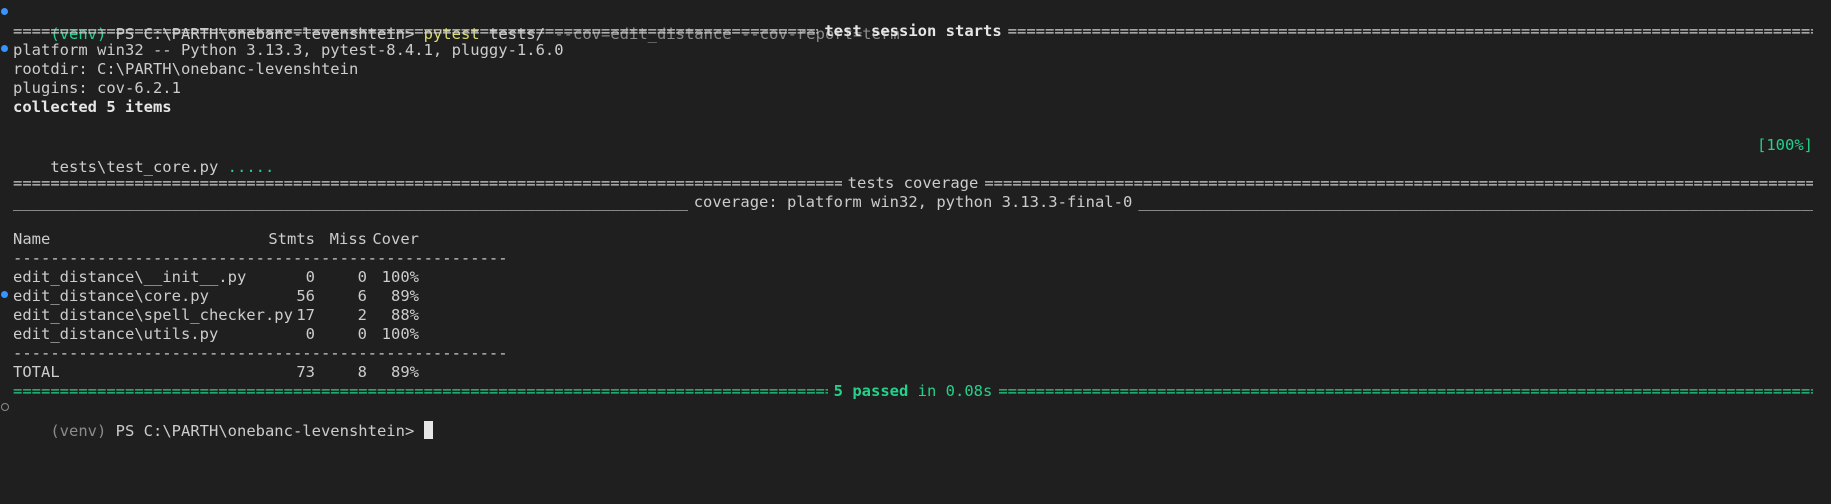 Image resolution: width=1831 pixels, height=504 pixels. I want to click on terminal-cursor, so click(428, 430).